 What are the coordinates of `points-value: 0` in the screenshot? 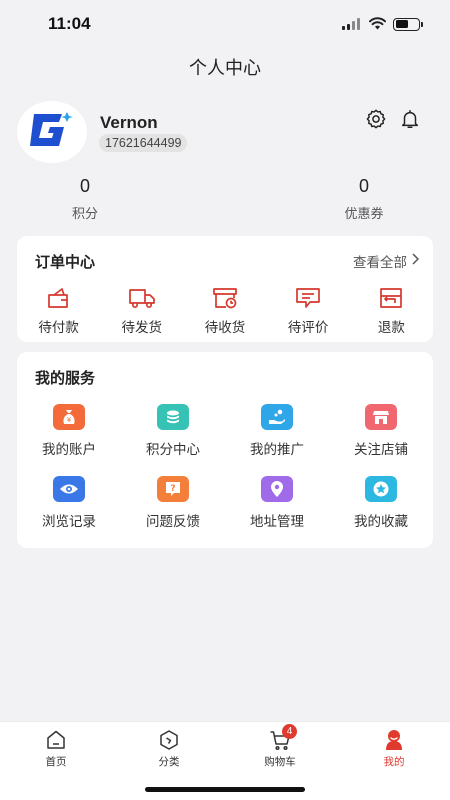 It's located at (84, 186).